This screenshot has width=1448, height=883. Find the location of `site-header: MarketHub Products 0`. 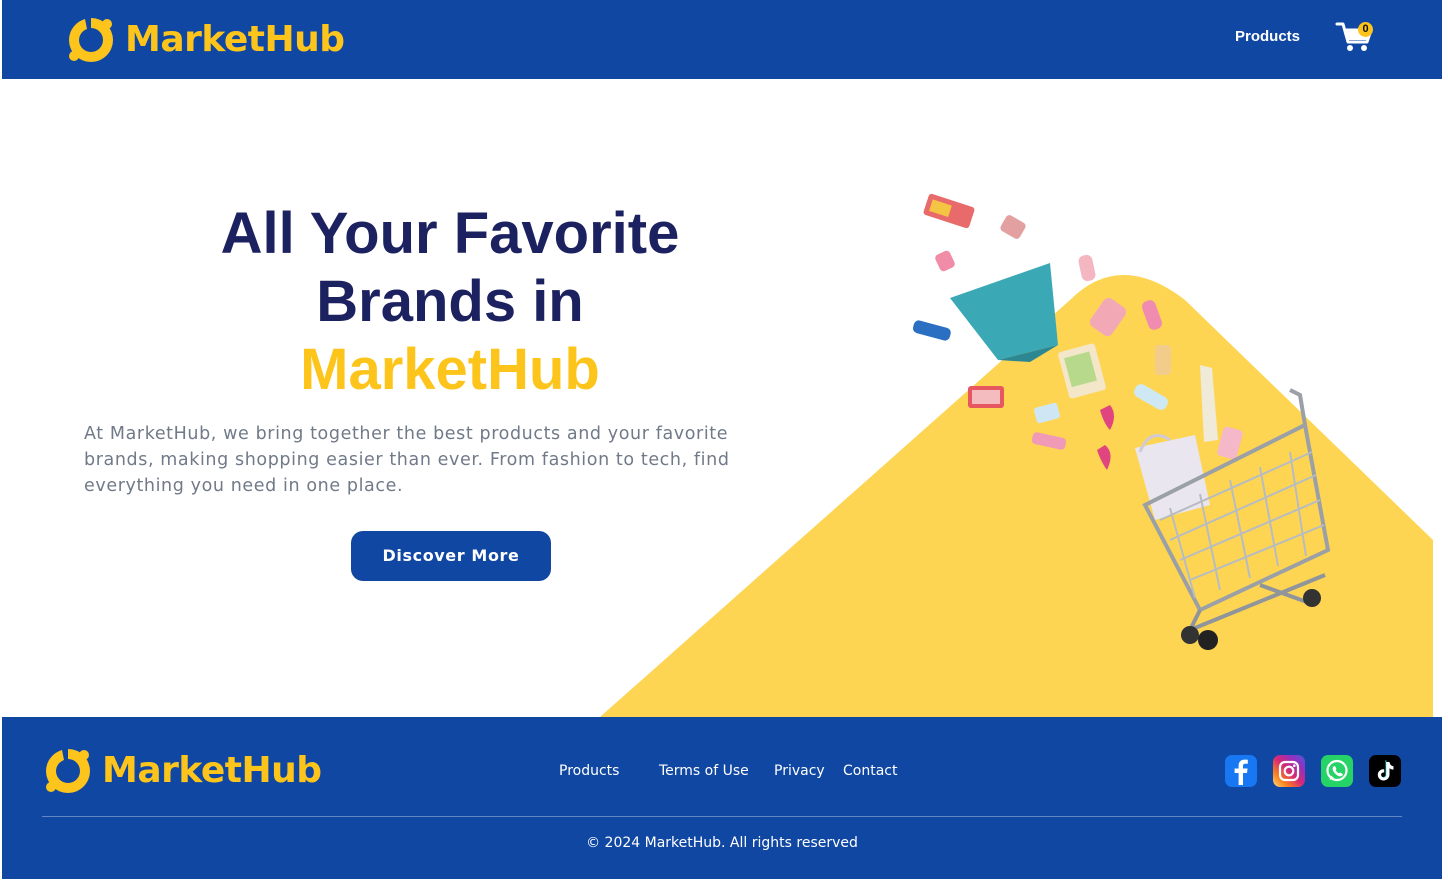

site-header: MarketHub Products 0 is located at coordinates (722, 39).